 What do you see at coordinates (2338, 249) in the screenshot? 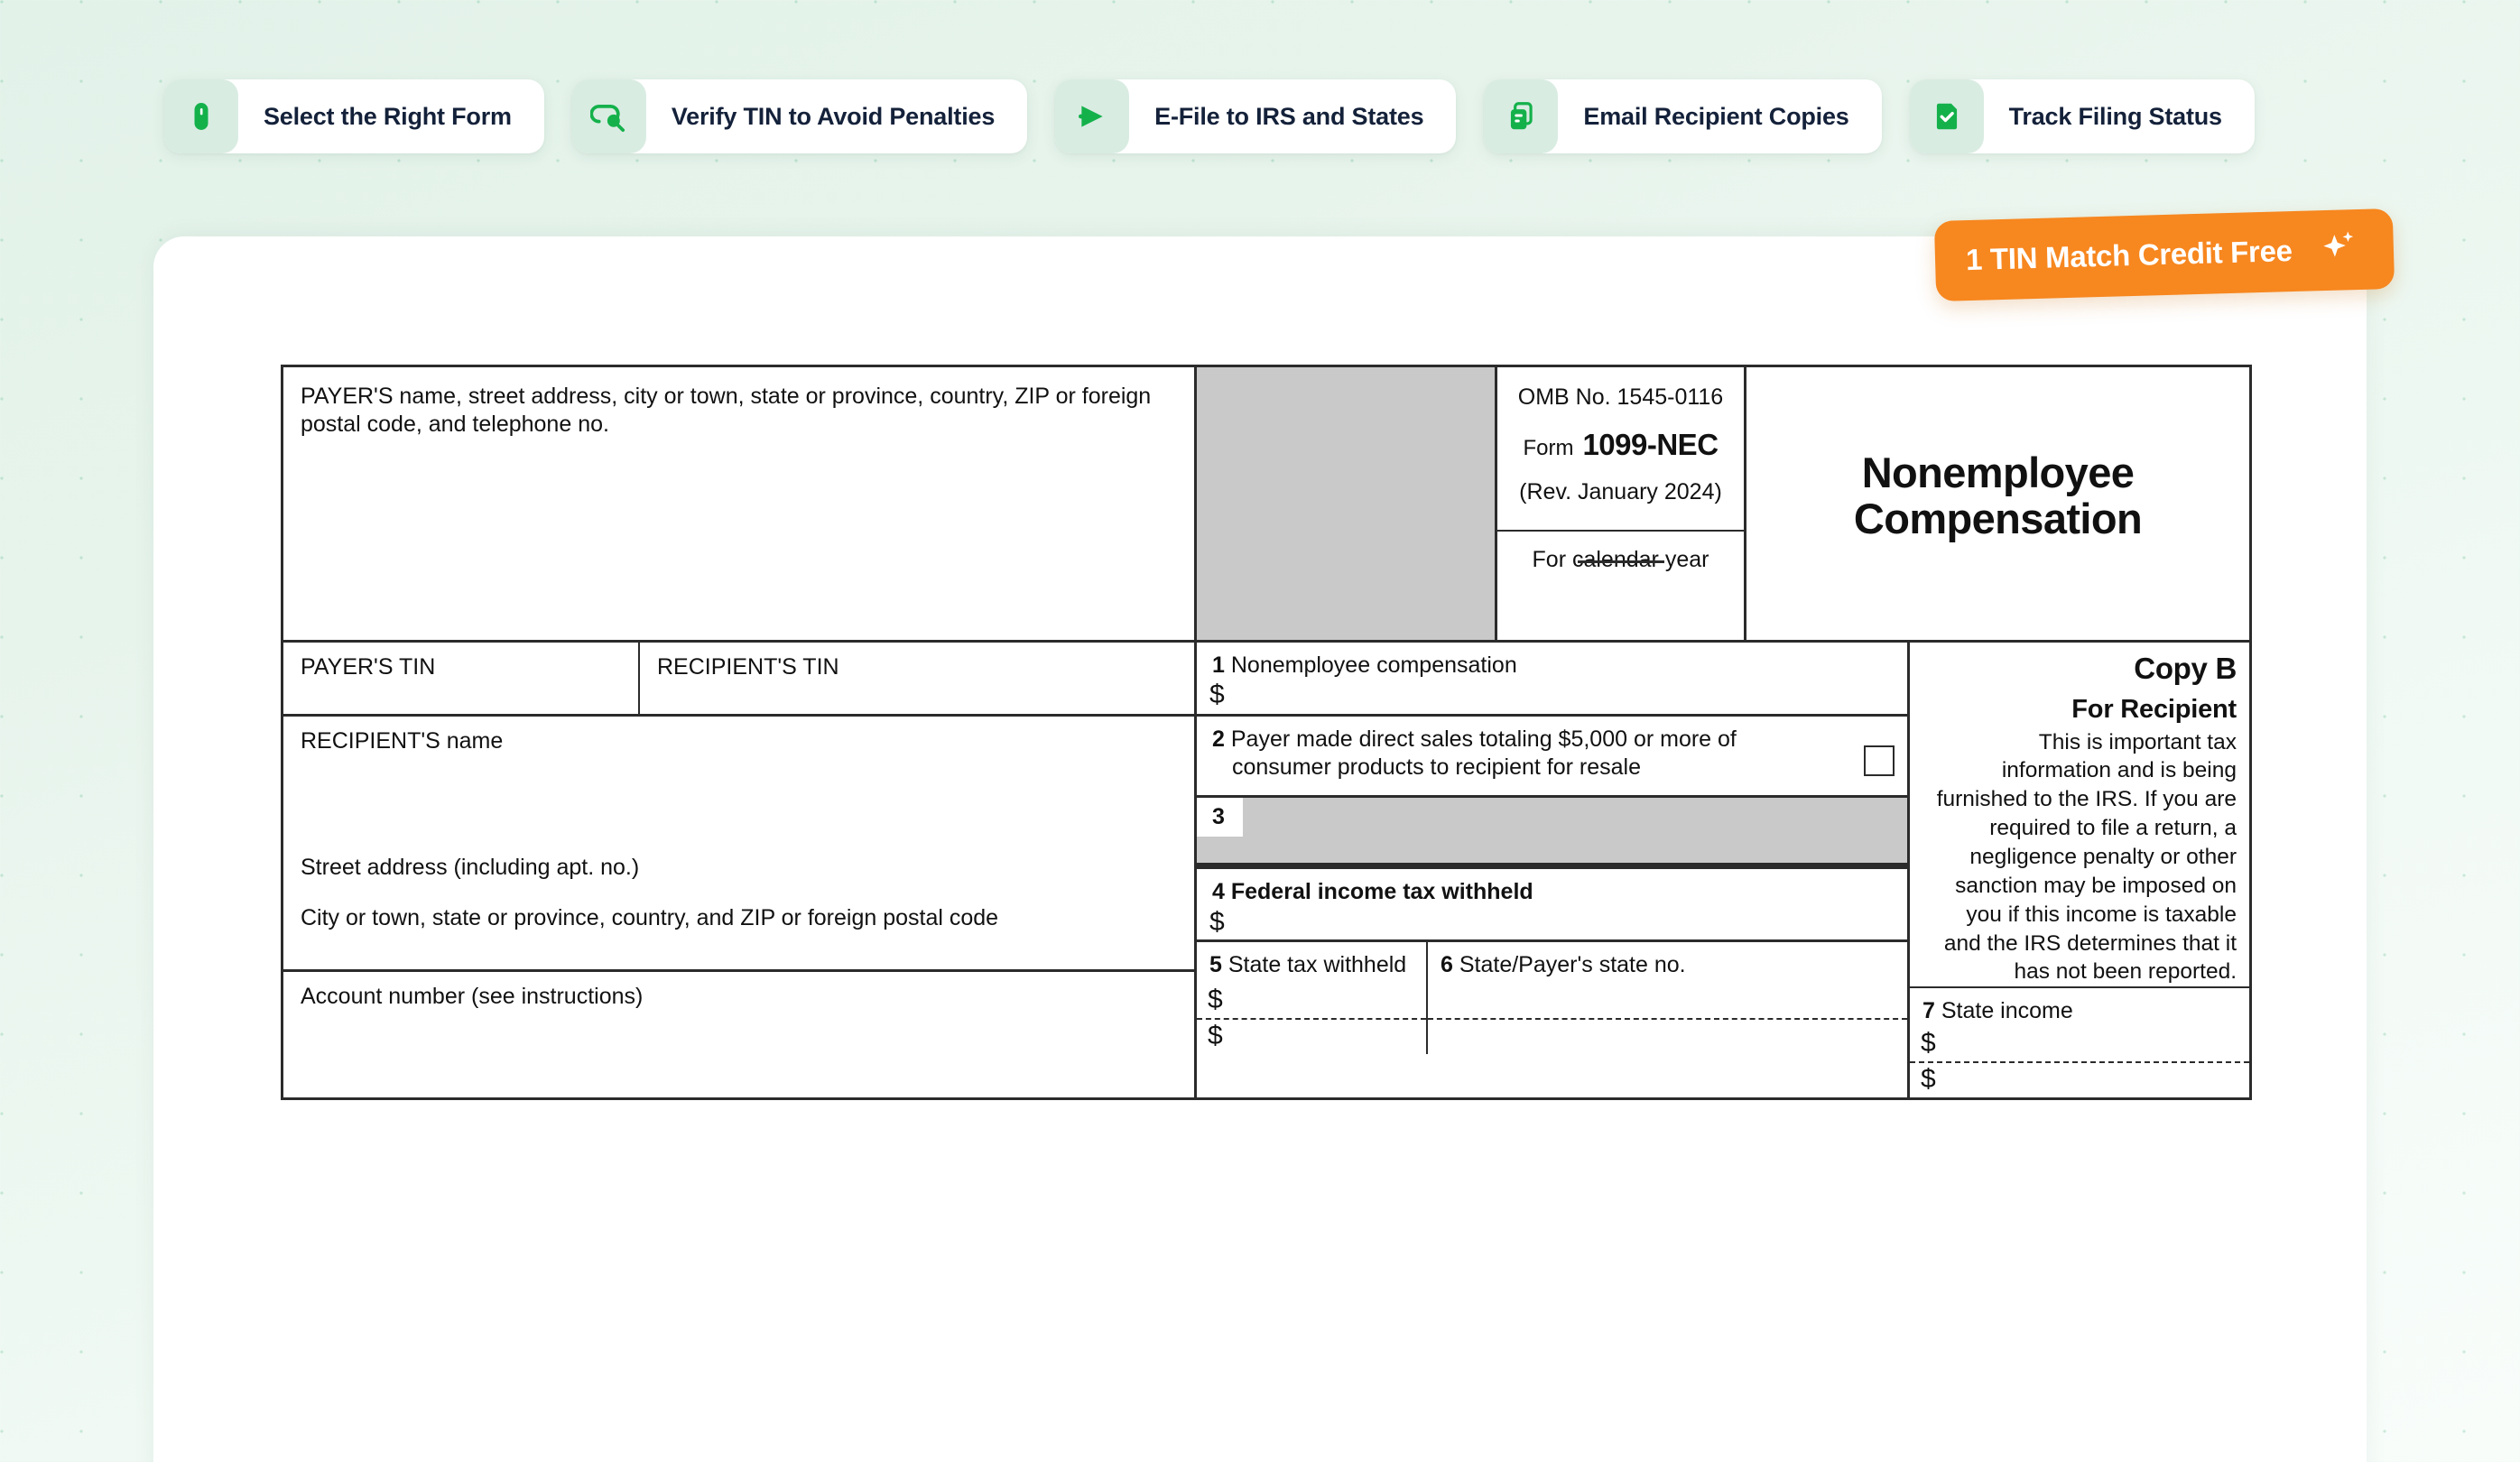
I see `sparkle-icon` at bounding box center [2338, 249].